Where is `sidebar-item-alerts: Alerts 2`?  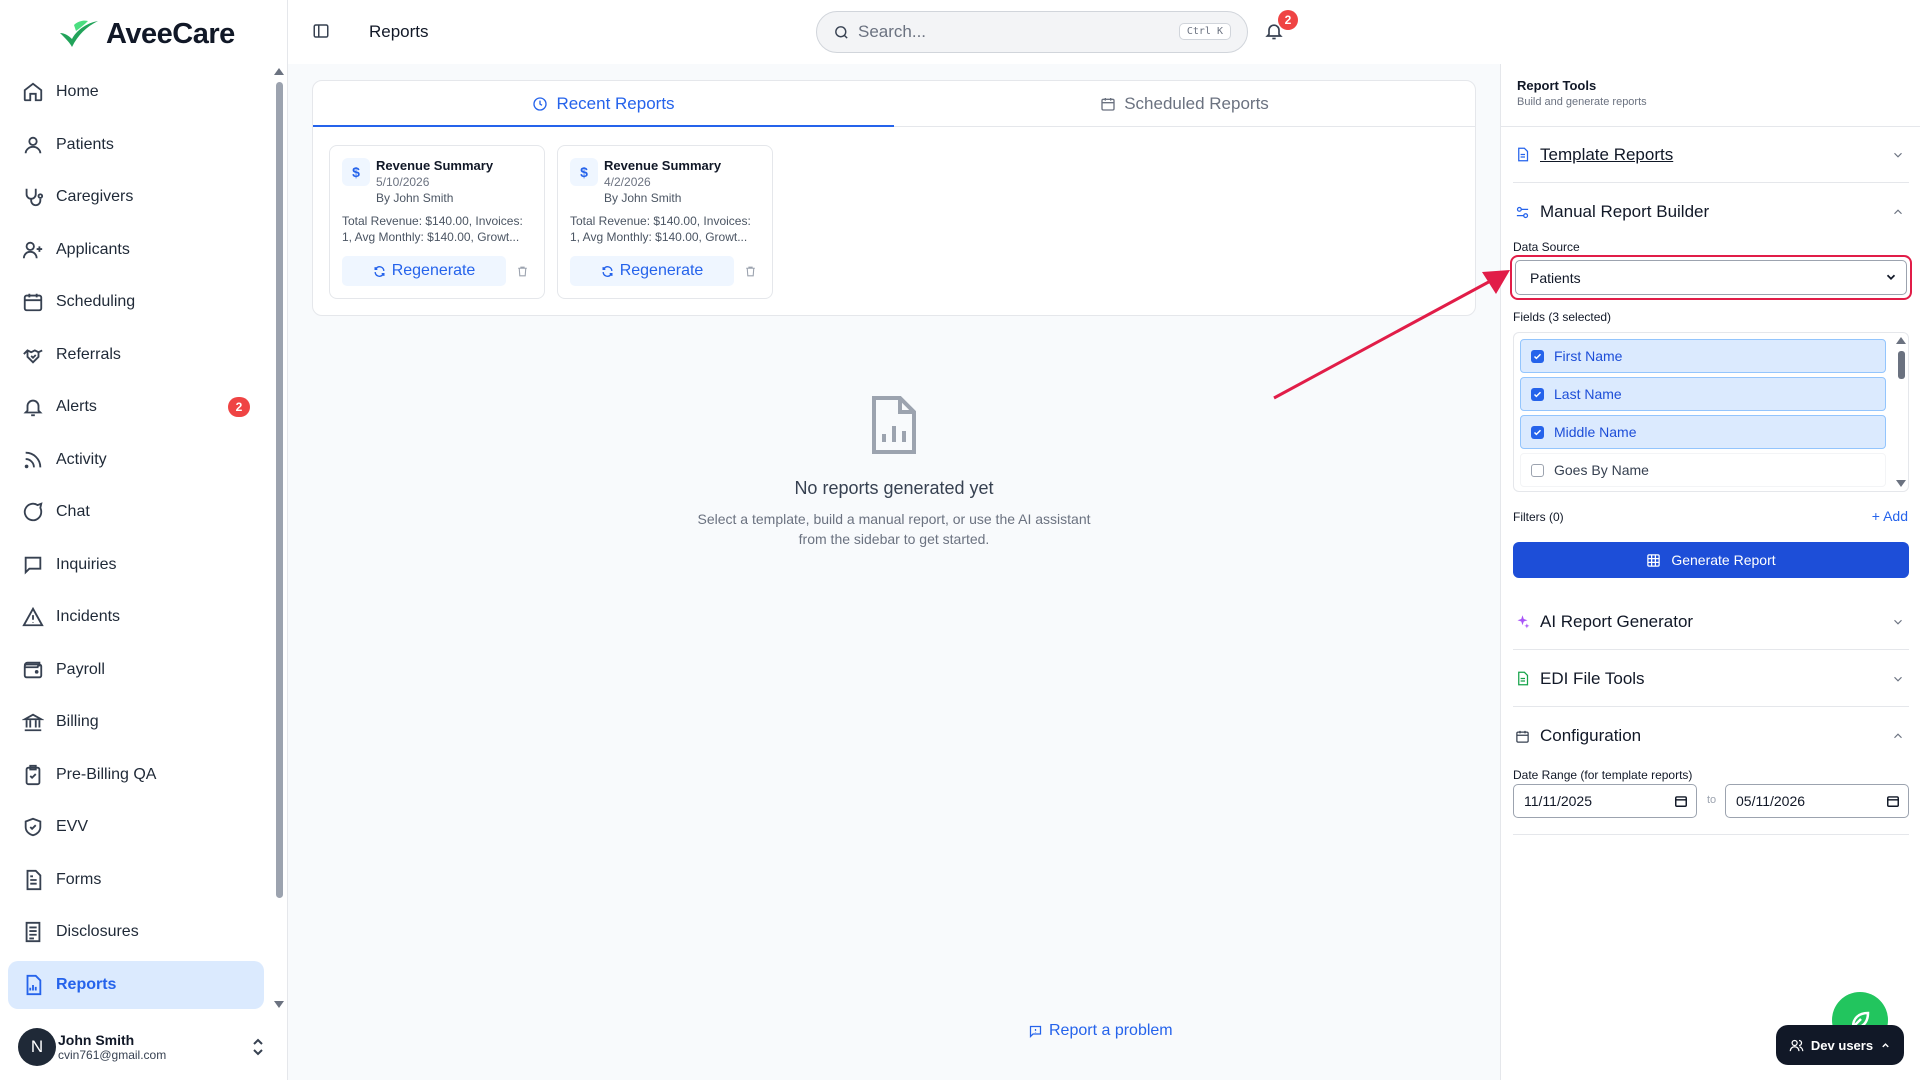
sidebar-item-alerts: Alerts 2 is located at coordinates (136, 407).